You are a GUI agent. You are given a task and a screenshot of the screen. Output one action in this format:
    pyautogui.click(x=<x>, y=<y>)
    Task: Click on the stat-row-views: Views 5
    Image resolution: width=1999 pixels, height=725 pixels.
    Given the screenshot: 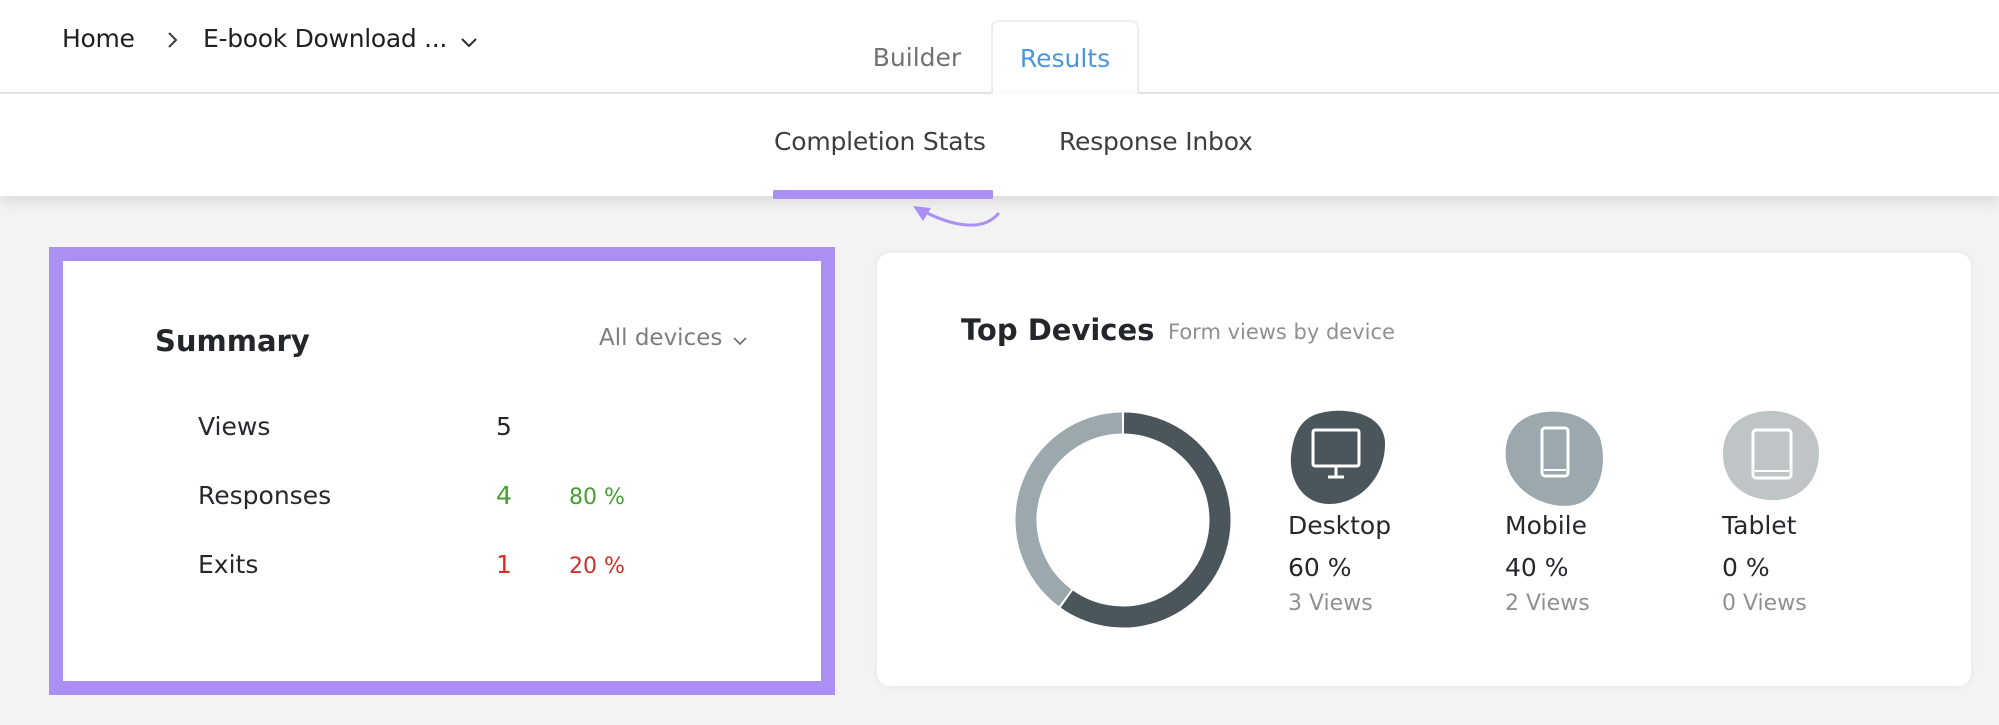 What is the action you would take?
    pyautogui.click(x=442, y=432)
    